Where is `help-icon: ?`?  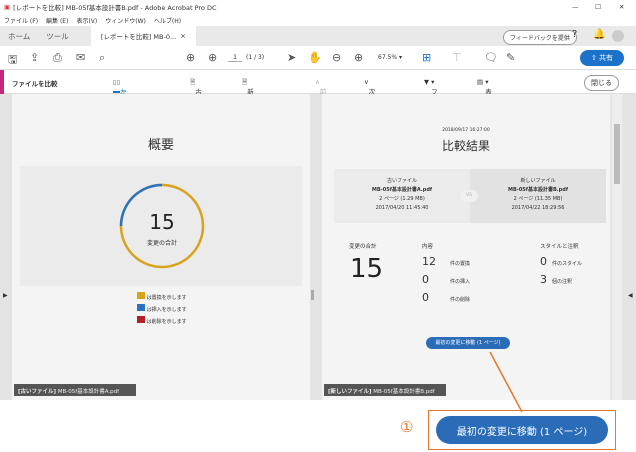
help-icon: ? is located at coordinates (574, 34).